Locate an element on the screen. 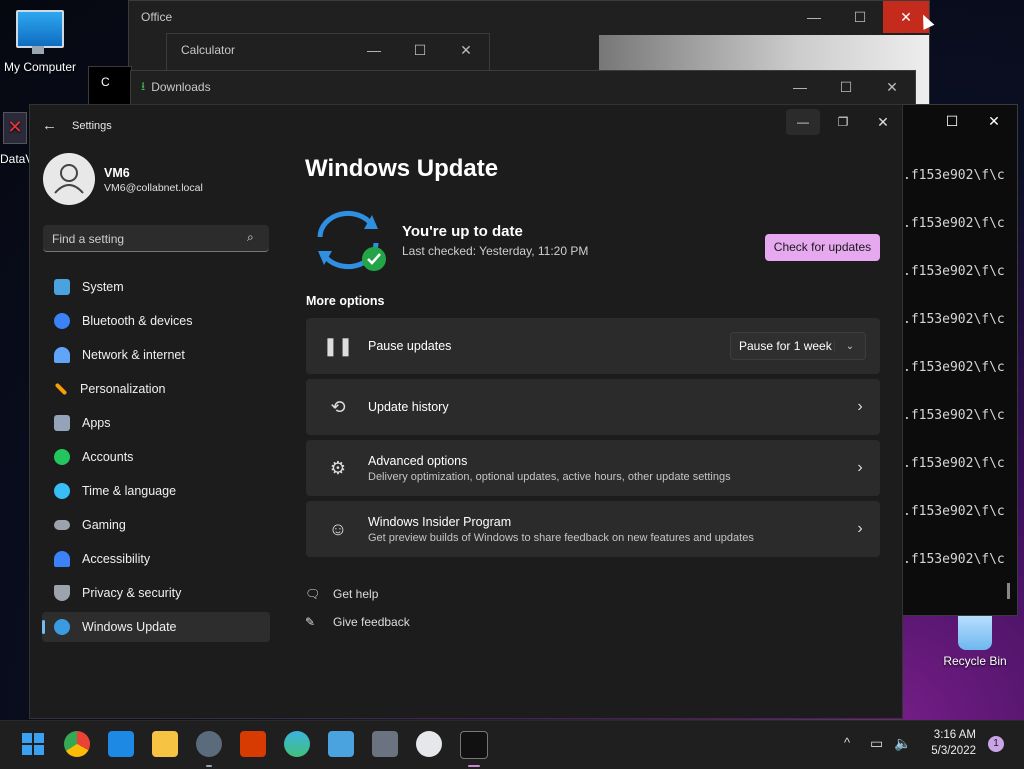  running-indicator is located at coordinates (209, 766).